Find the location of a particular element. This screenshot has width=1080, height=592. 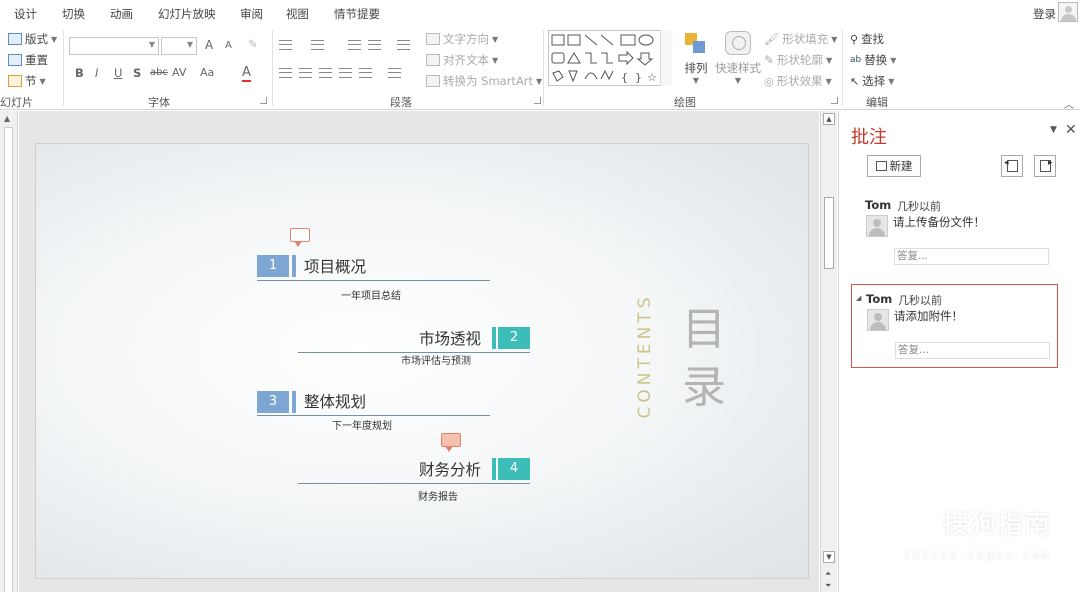

columns-icon is located at coordinates (365, 73).